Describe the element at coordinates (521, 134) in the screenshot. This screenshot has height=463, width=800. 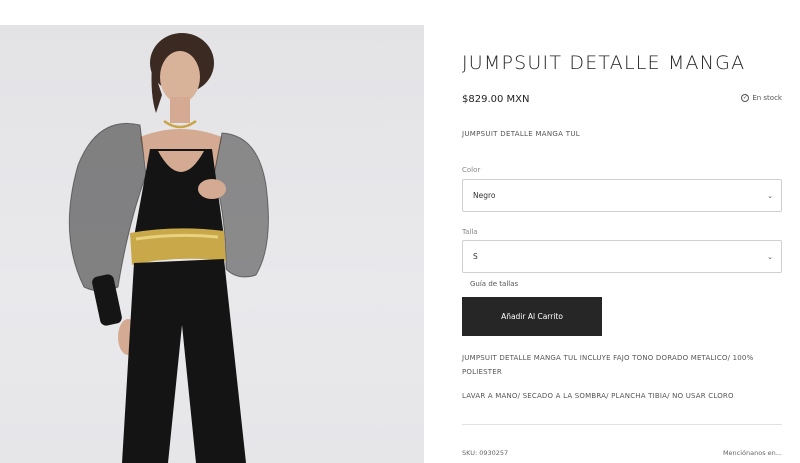
I see `product-subtitle: JUMPSUIT DETALLE MANGA TUL` at that location.